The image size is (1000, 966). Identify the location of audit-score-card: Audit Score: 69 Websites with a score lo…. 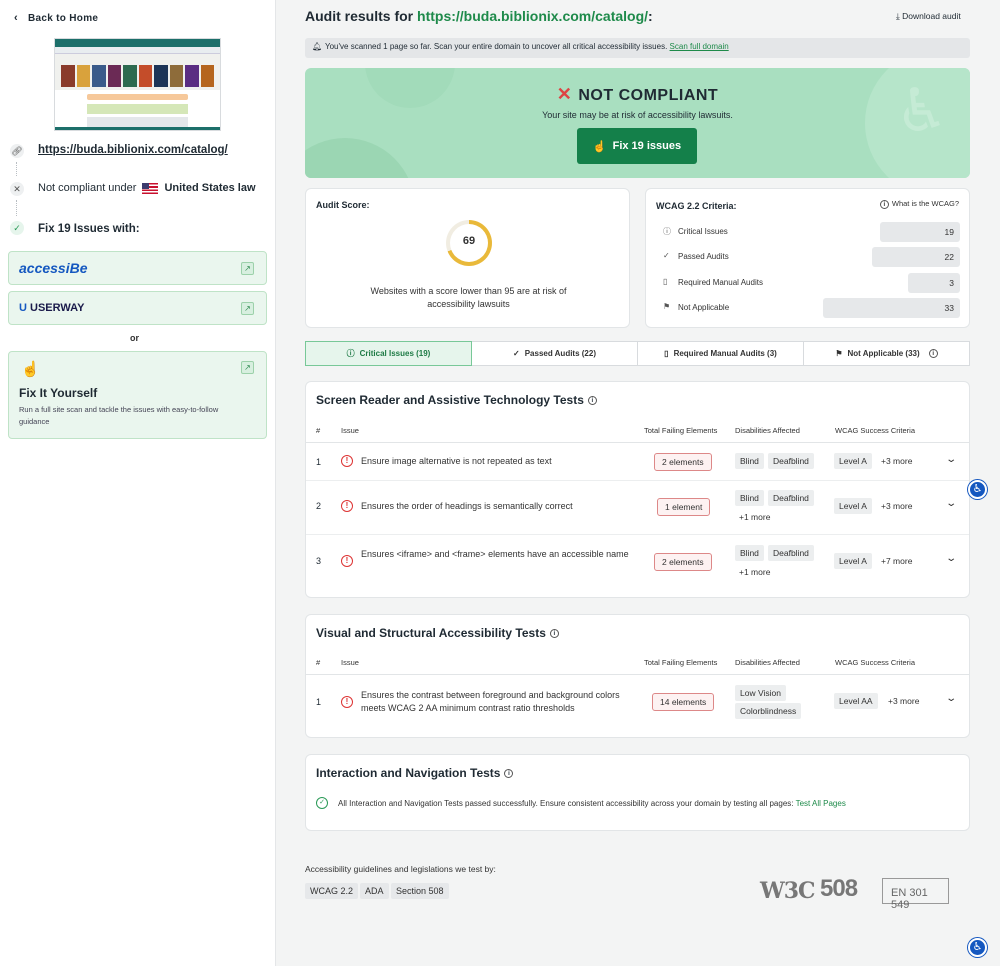
(467, 258).